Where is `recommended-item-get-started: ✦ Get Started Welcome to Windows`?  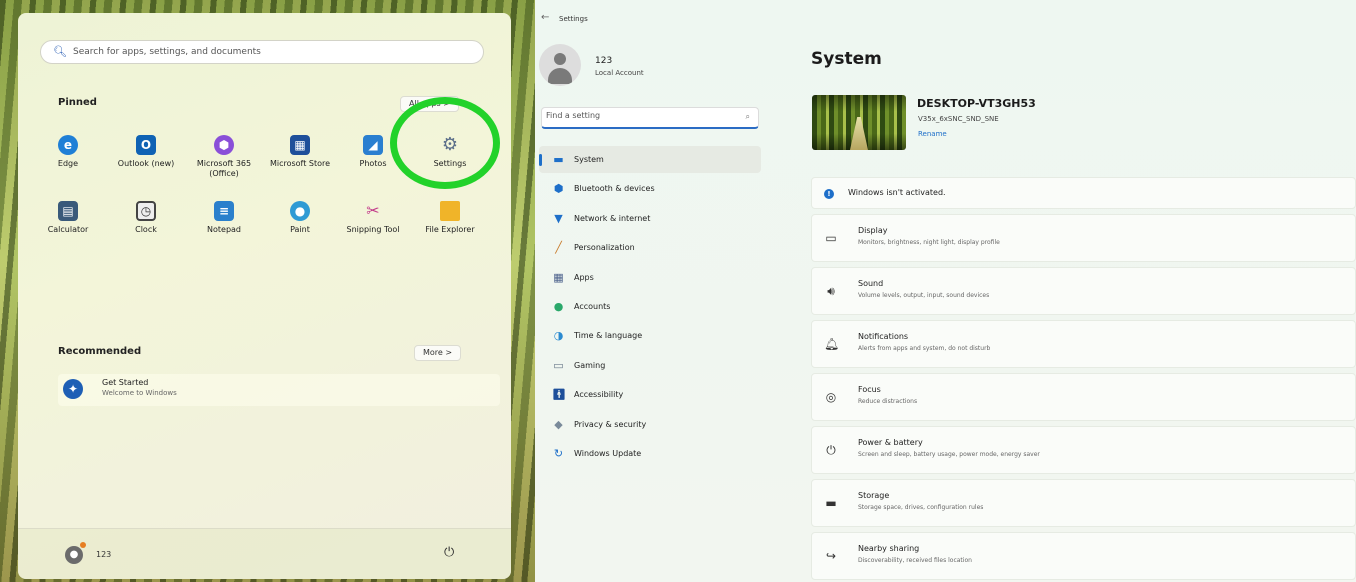
recommended-item-get-started: ✦ Get Started Welcome to Windows is located at coordinates (279, 390).